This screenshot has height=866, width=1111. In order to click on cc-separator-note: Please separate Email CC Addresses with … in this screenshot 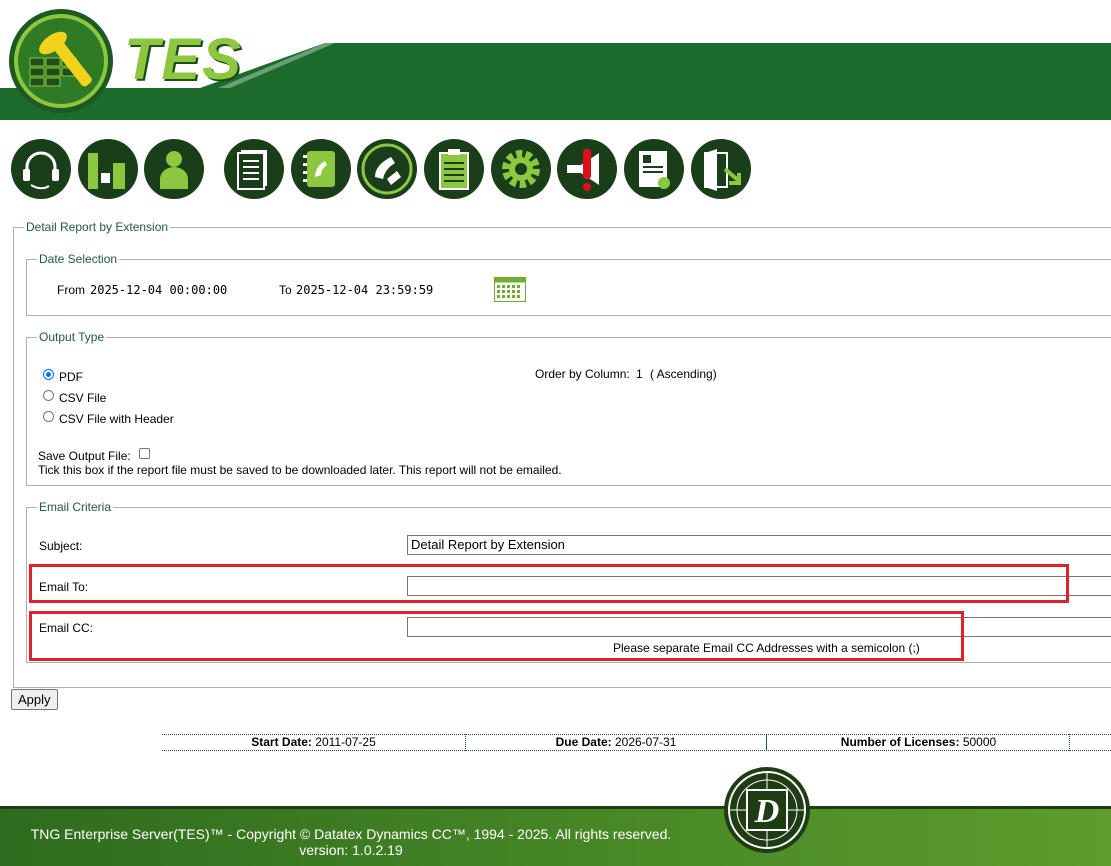, I will do `click(766, 648)`.